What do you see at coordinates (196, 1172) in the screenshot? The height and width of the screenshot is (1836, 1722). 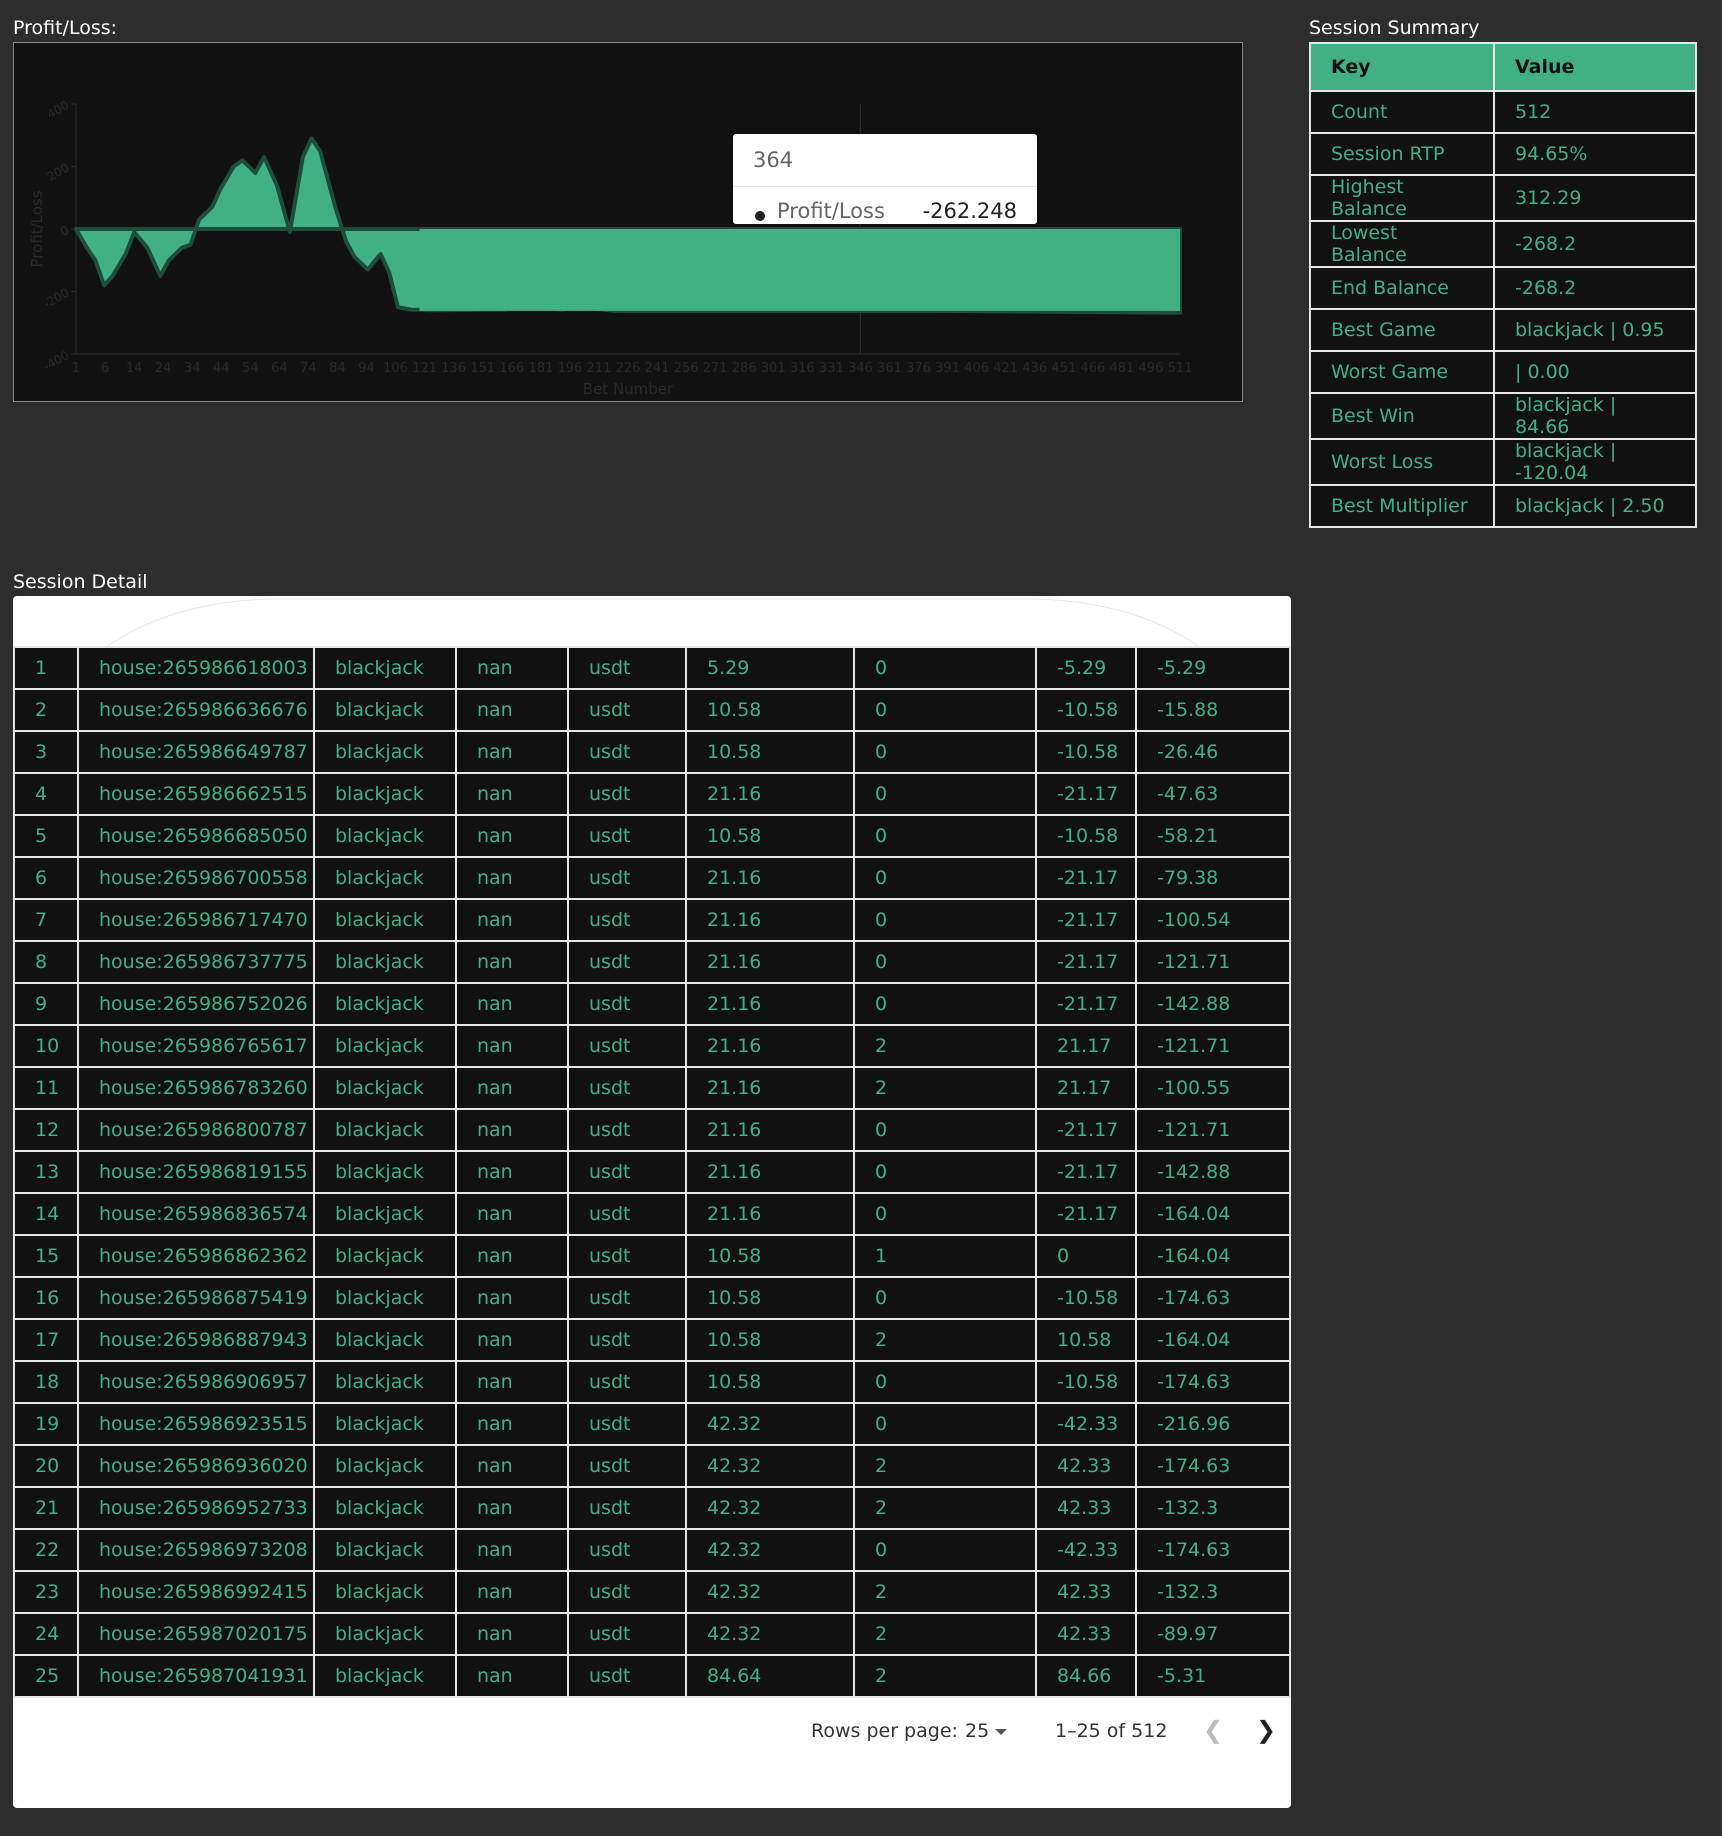 I see `bet-id-cell: house:265986819155` at bounding box center [196, 1172].